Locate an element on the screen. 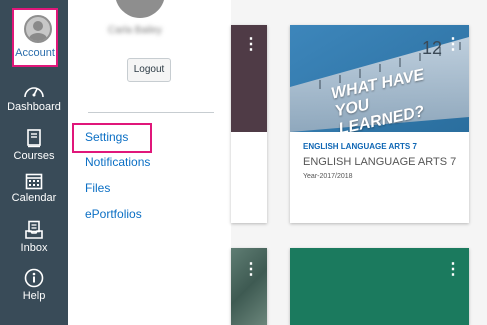  logout-button: Logout is located at coordinates (149, 70).